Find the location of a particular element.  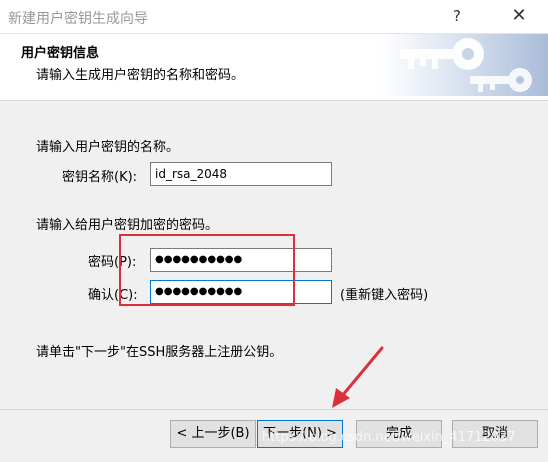

help-button: ? is located at coordinates (457, 16).